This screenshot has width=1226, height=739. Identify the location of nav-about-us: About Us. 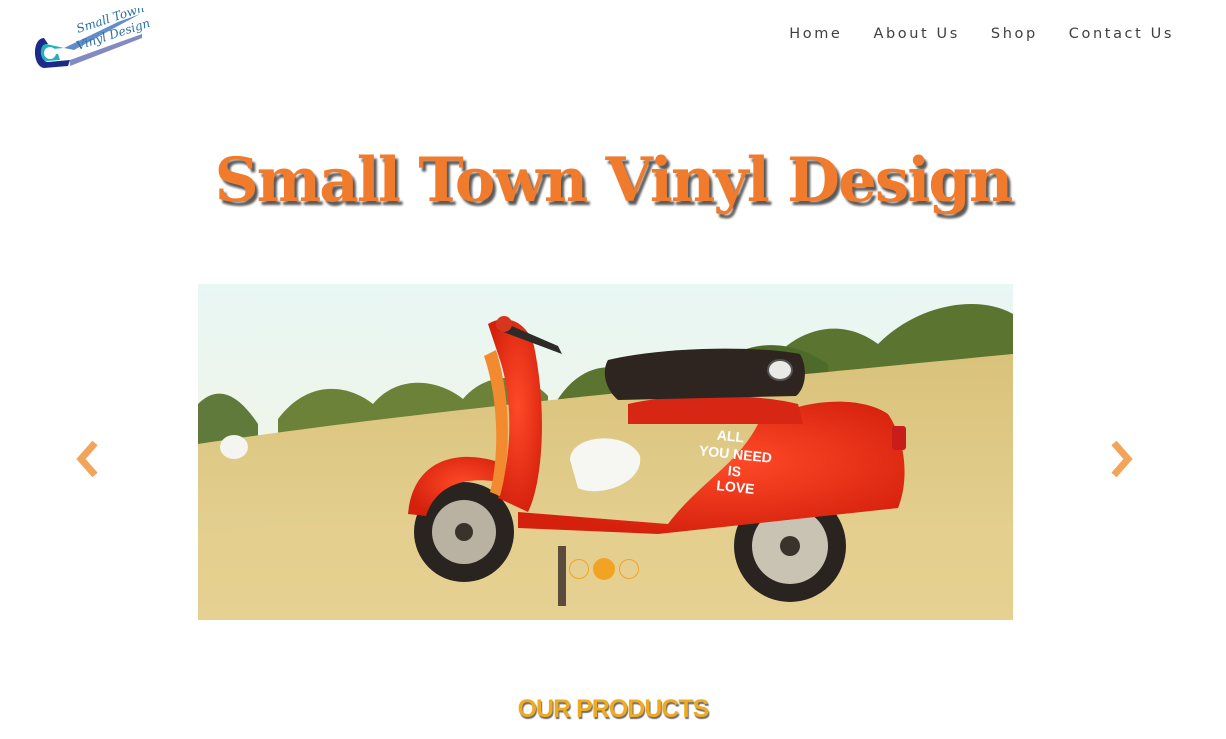
(916, 34).